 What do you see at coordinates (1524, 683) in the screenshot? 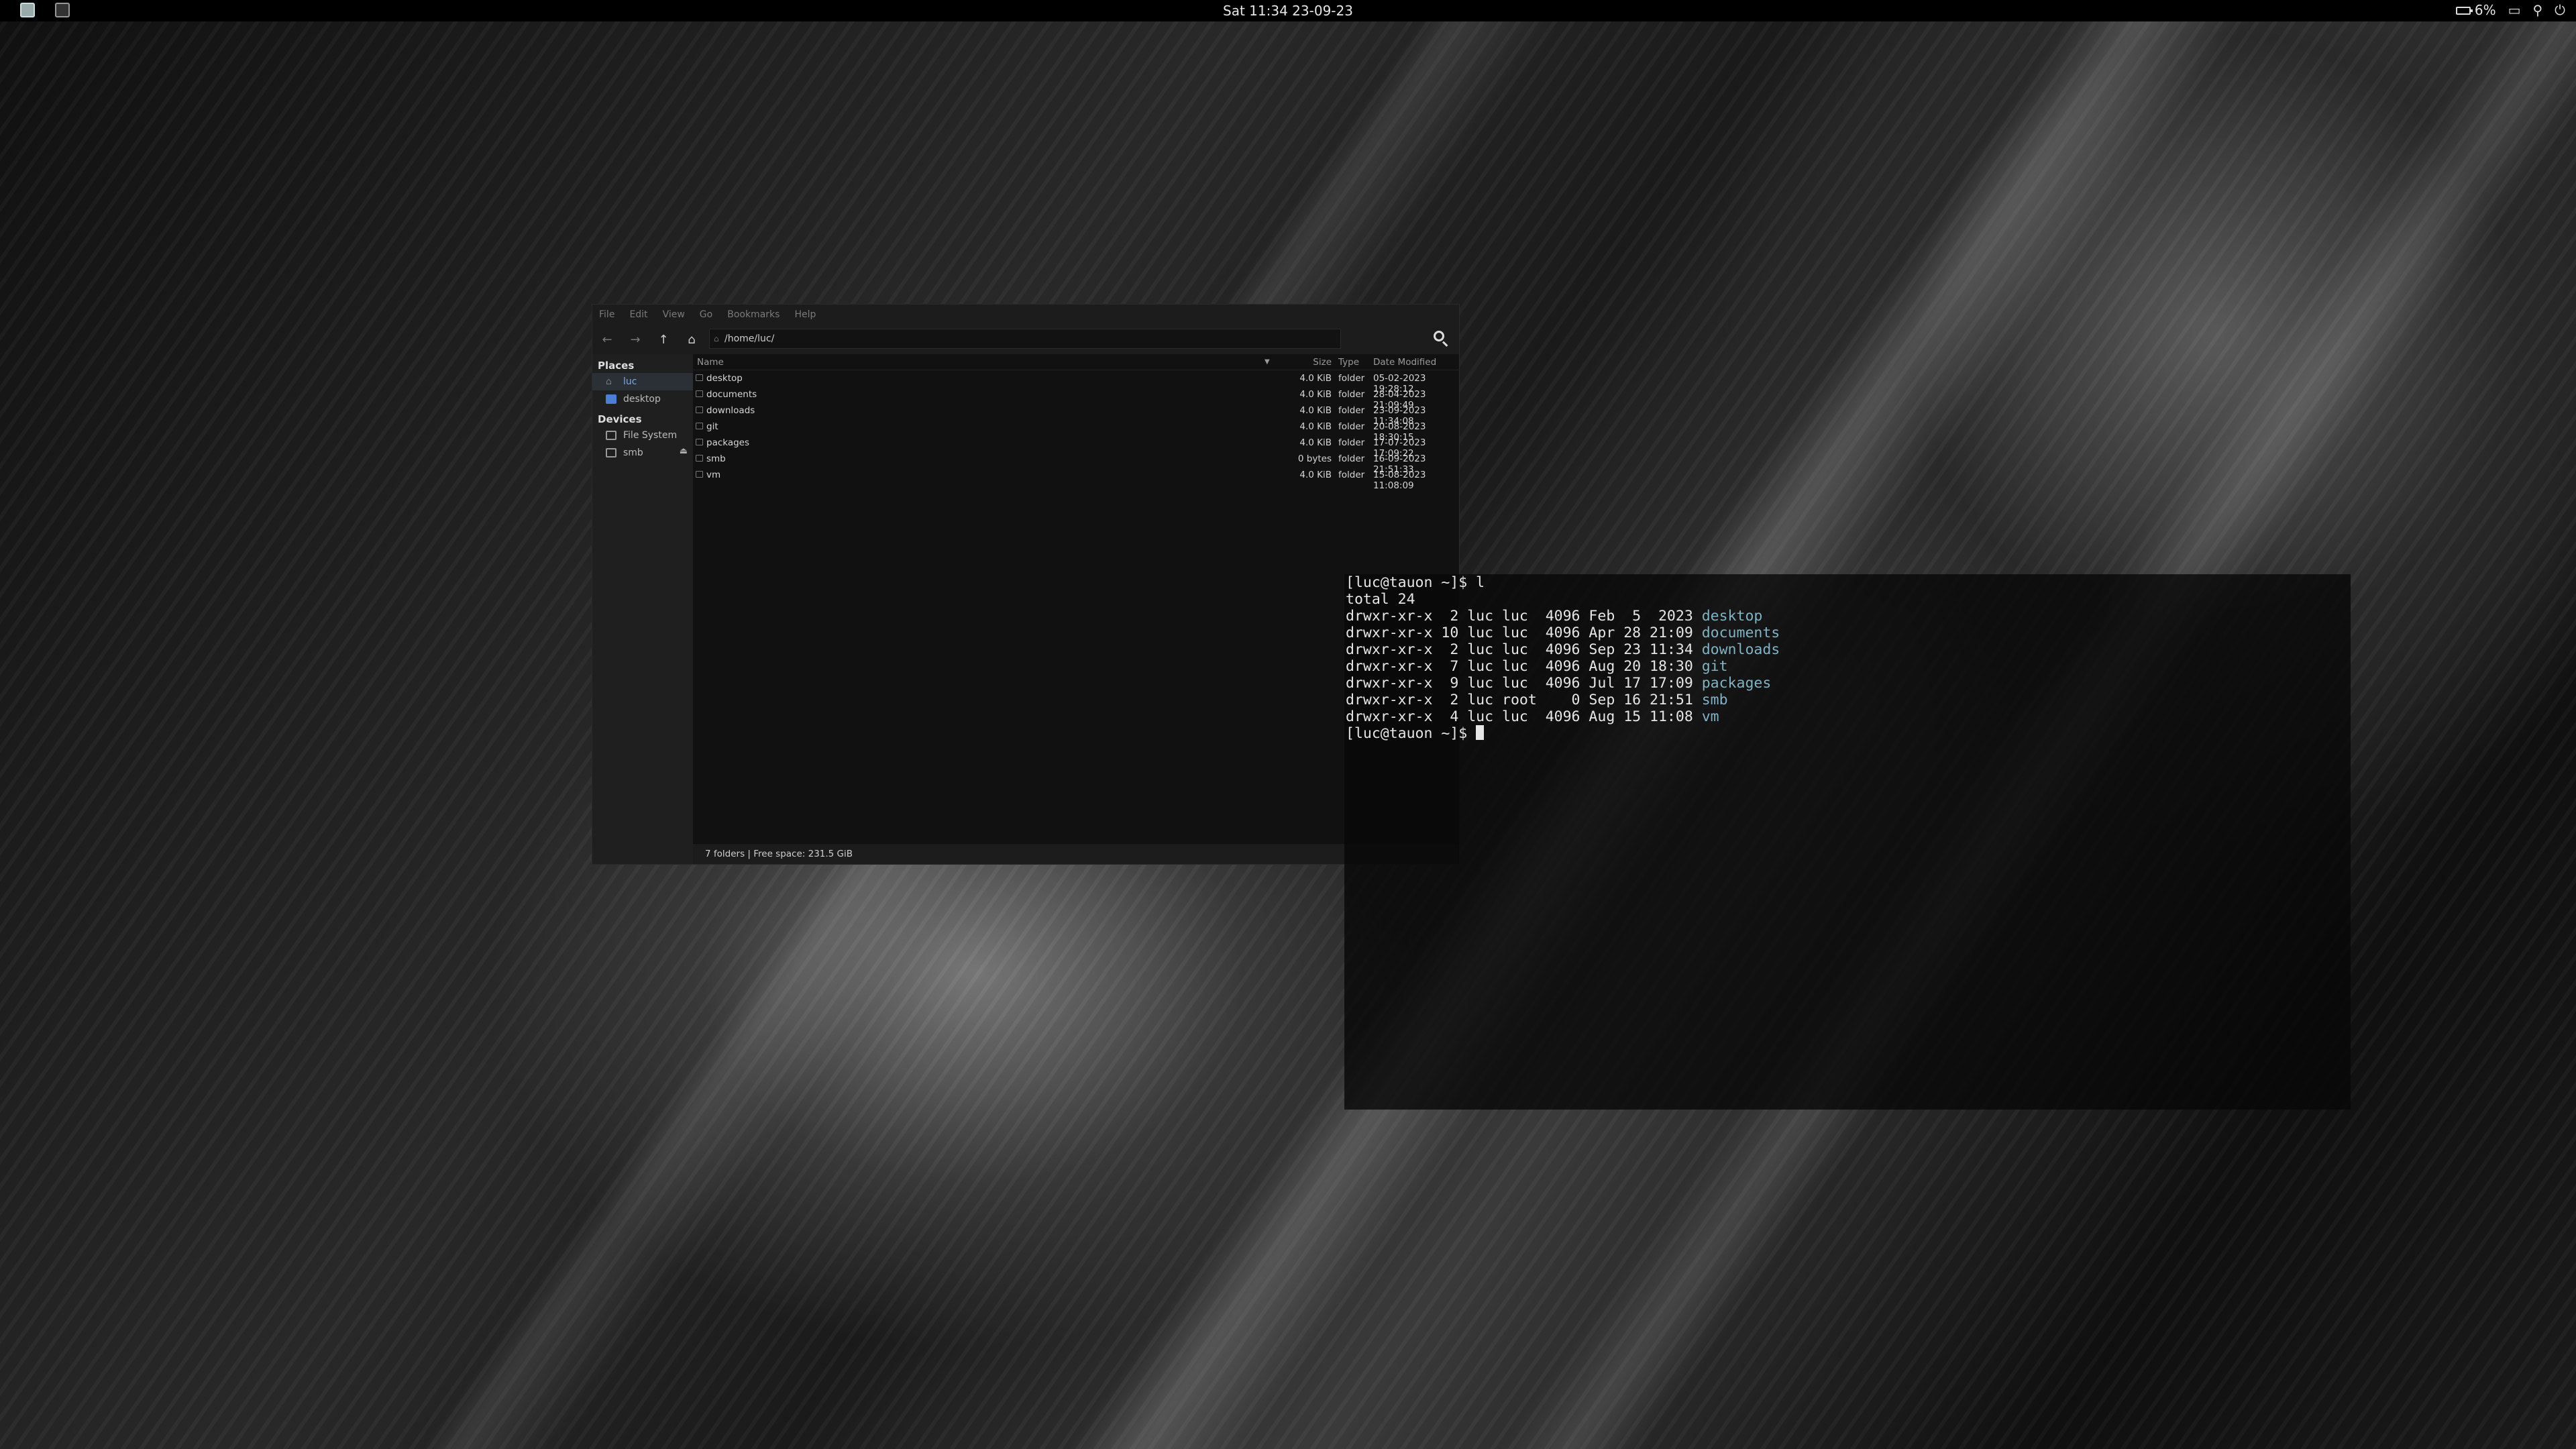
I see `entry-details: drwxr-xr-x 9 luc luc 4096 Jul 17 17:09` at bounding box center [1524, 683].